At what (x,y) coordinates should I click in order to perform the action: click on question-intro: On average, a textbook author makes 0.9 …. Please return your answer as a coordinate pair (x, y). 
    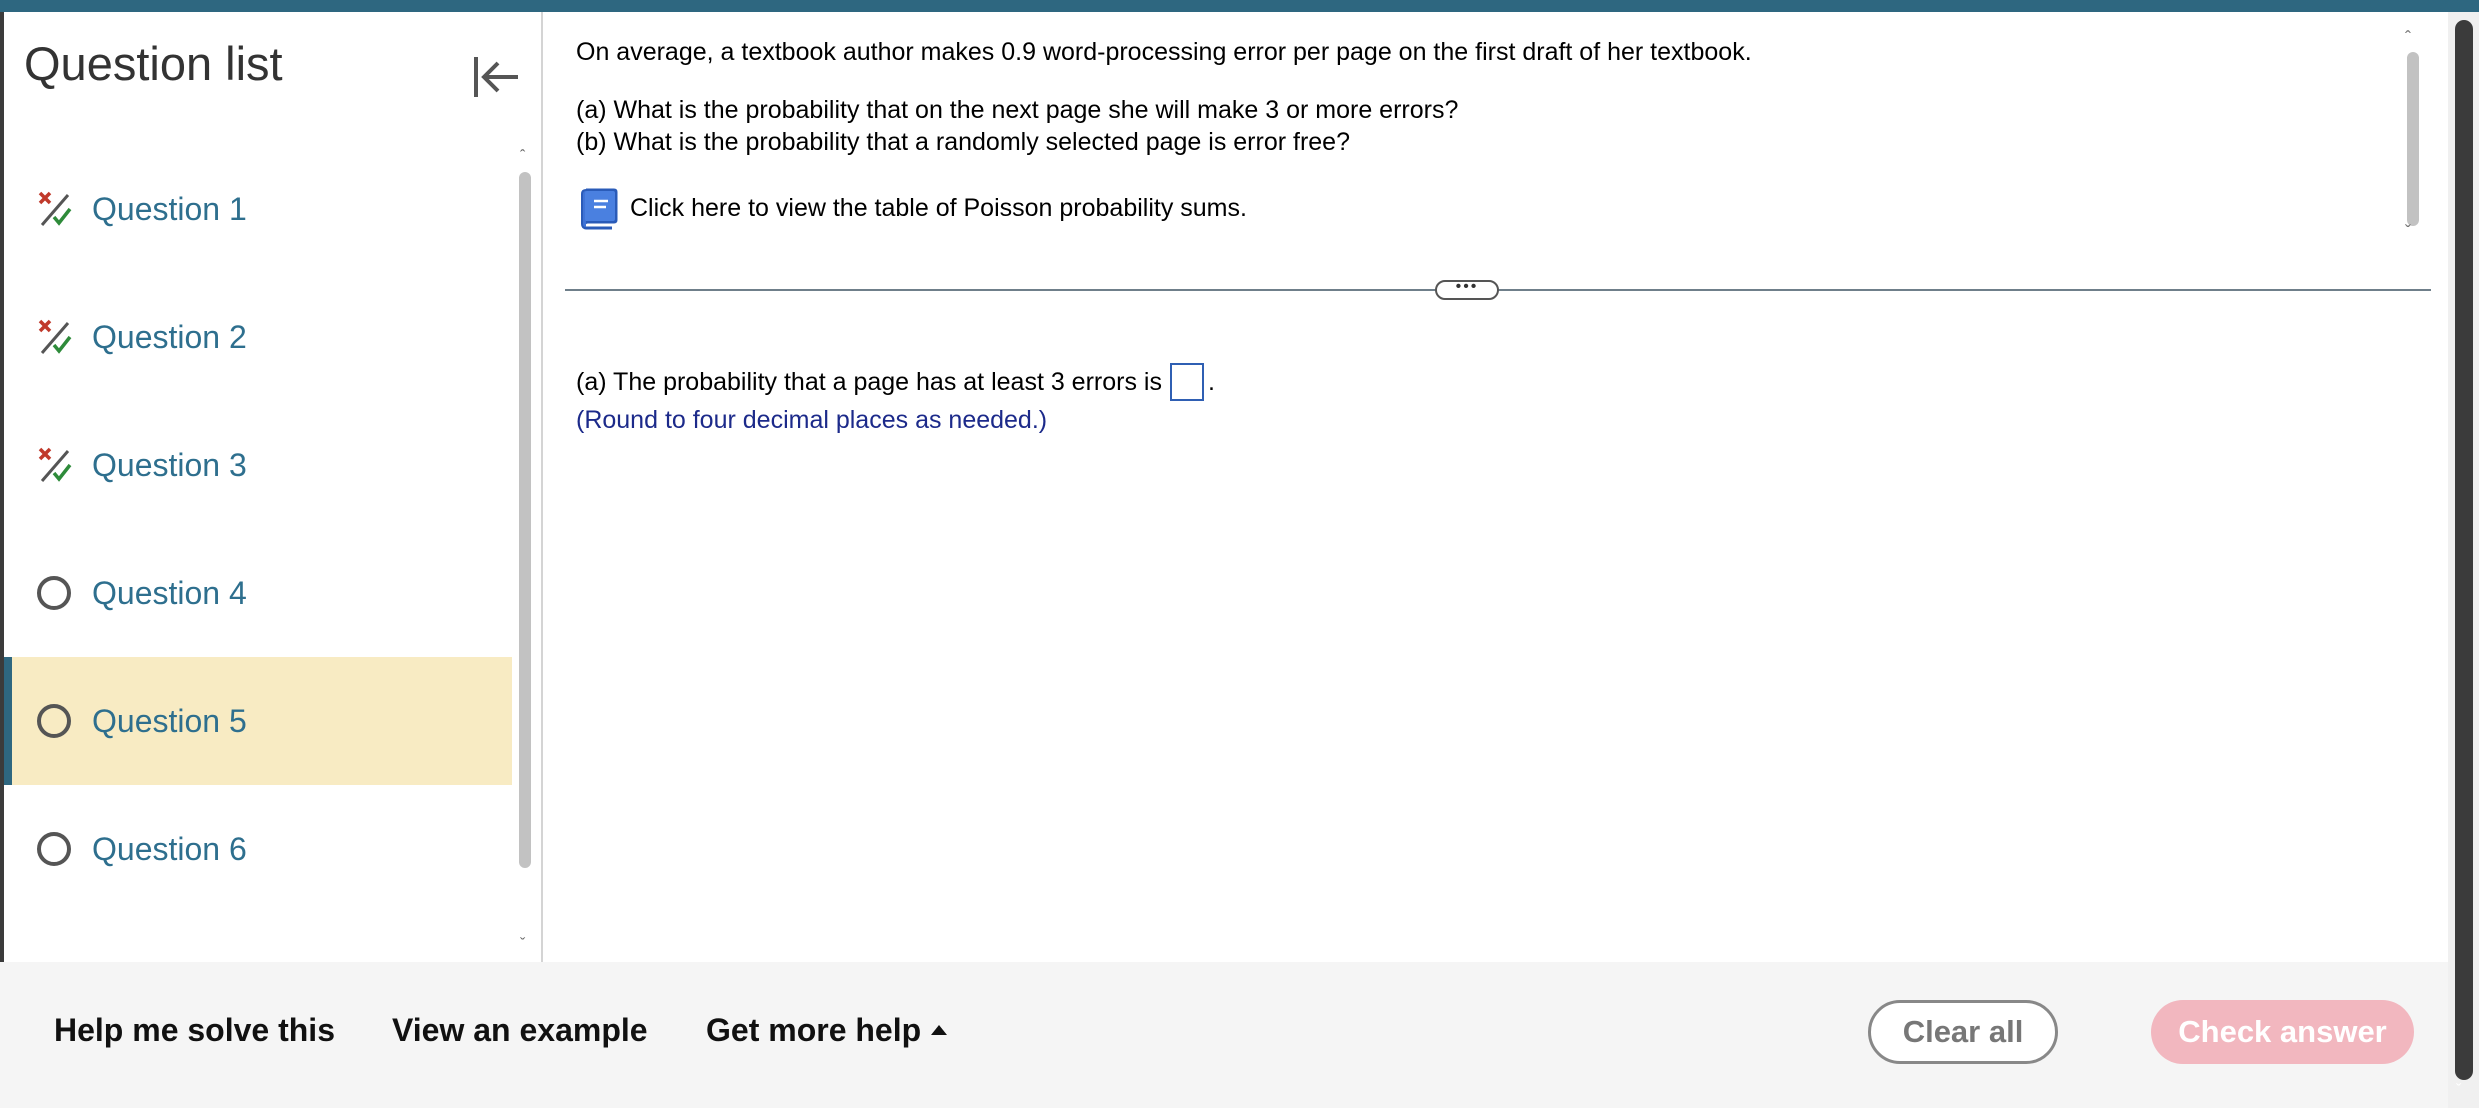
    Looking at the image, I should click on (1164, 52).